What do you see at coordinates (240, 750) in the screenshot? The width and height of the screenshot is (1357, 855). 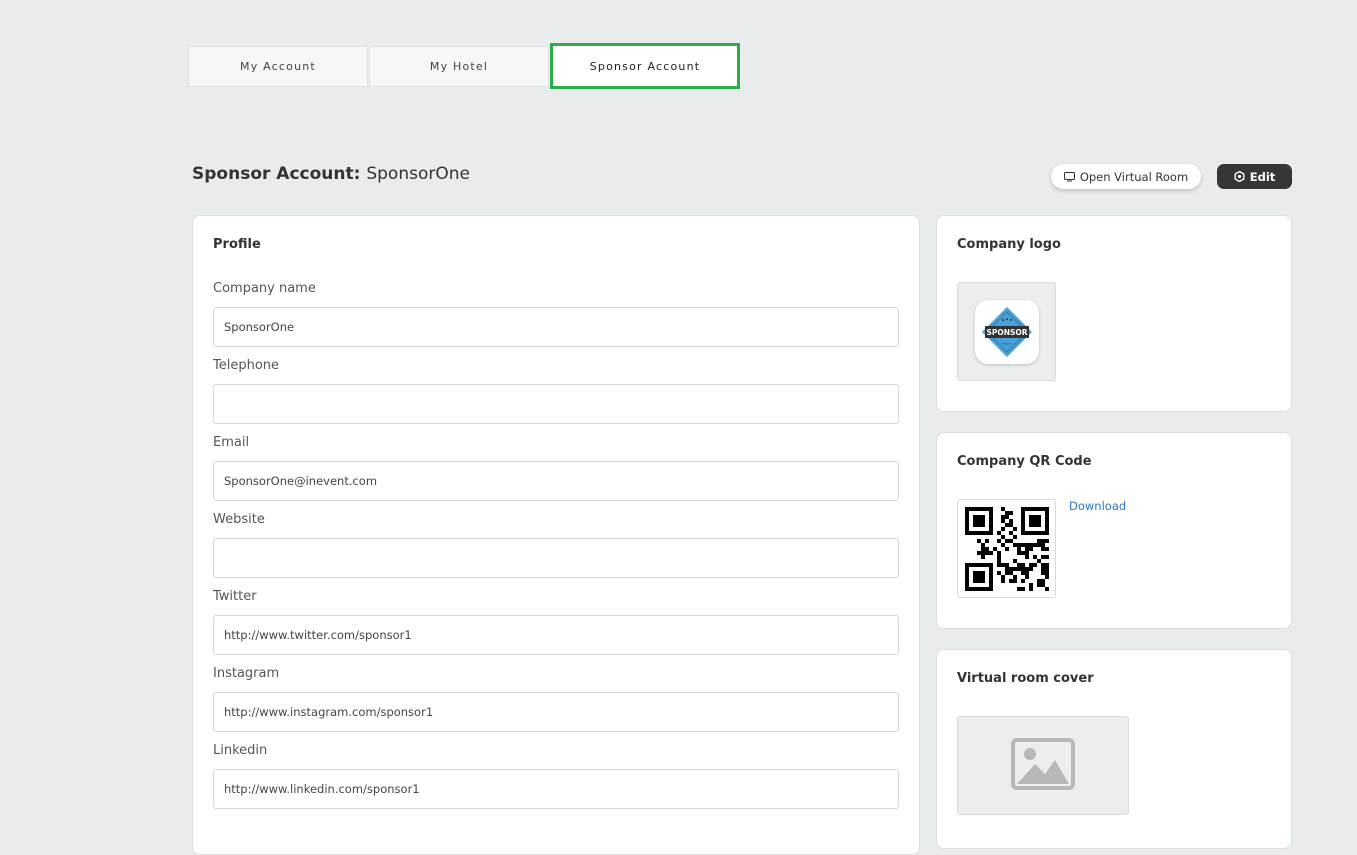 I see `linkedin-label: Linkedin` at bounding box center [240, 750].